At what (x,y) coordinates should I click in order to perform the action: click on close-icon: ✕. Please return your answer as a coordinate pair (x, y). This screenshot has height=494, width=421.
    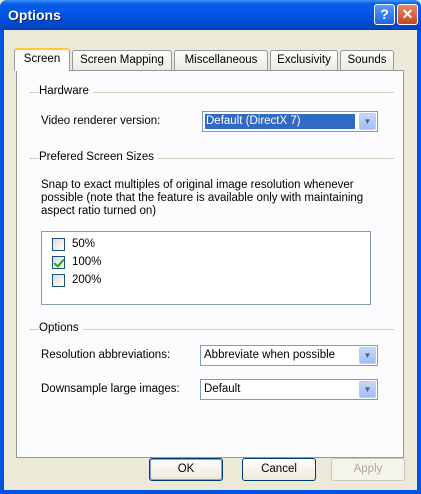
    Looking at the image, I should click on (407, 14).